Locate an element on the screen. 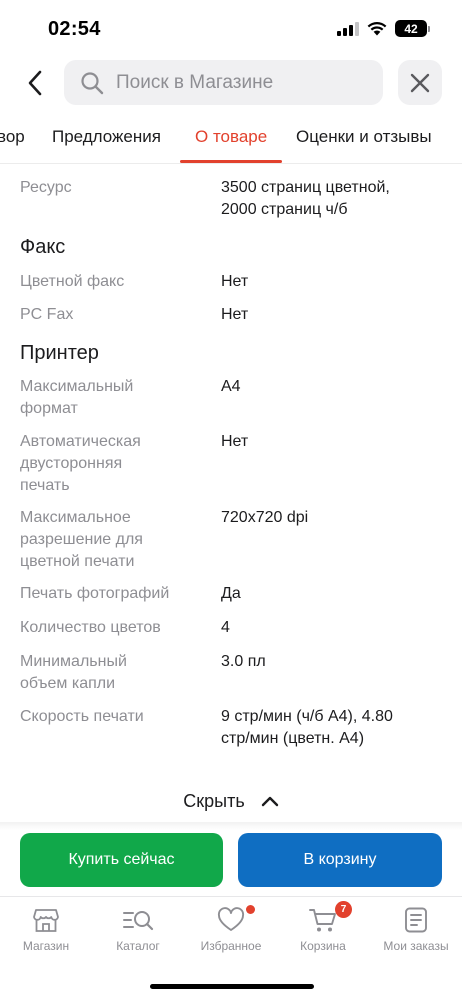  status-icons: 42 is located at coordinates (383, 28).